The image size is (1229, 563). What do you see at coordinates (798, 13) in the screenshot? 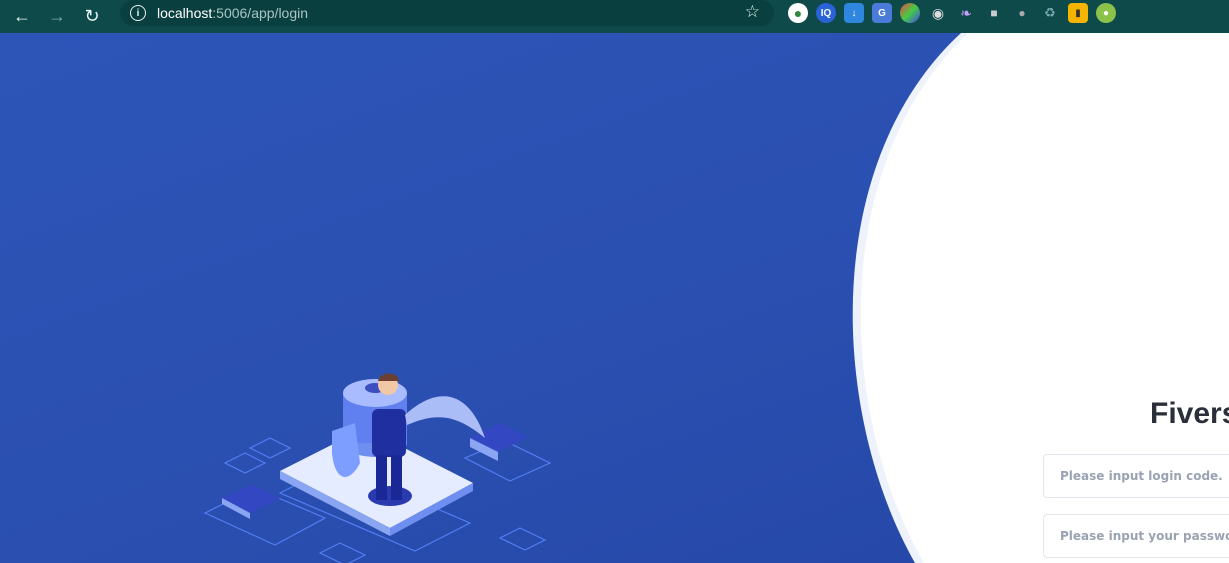
I see `globe-extension-icon: ●` at bounding box center [798, 13].